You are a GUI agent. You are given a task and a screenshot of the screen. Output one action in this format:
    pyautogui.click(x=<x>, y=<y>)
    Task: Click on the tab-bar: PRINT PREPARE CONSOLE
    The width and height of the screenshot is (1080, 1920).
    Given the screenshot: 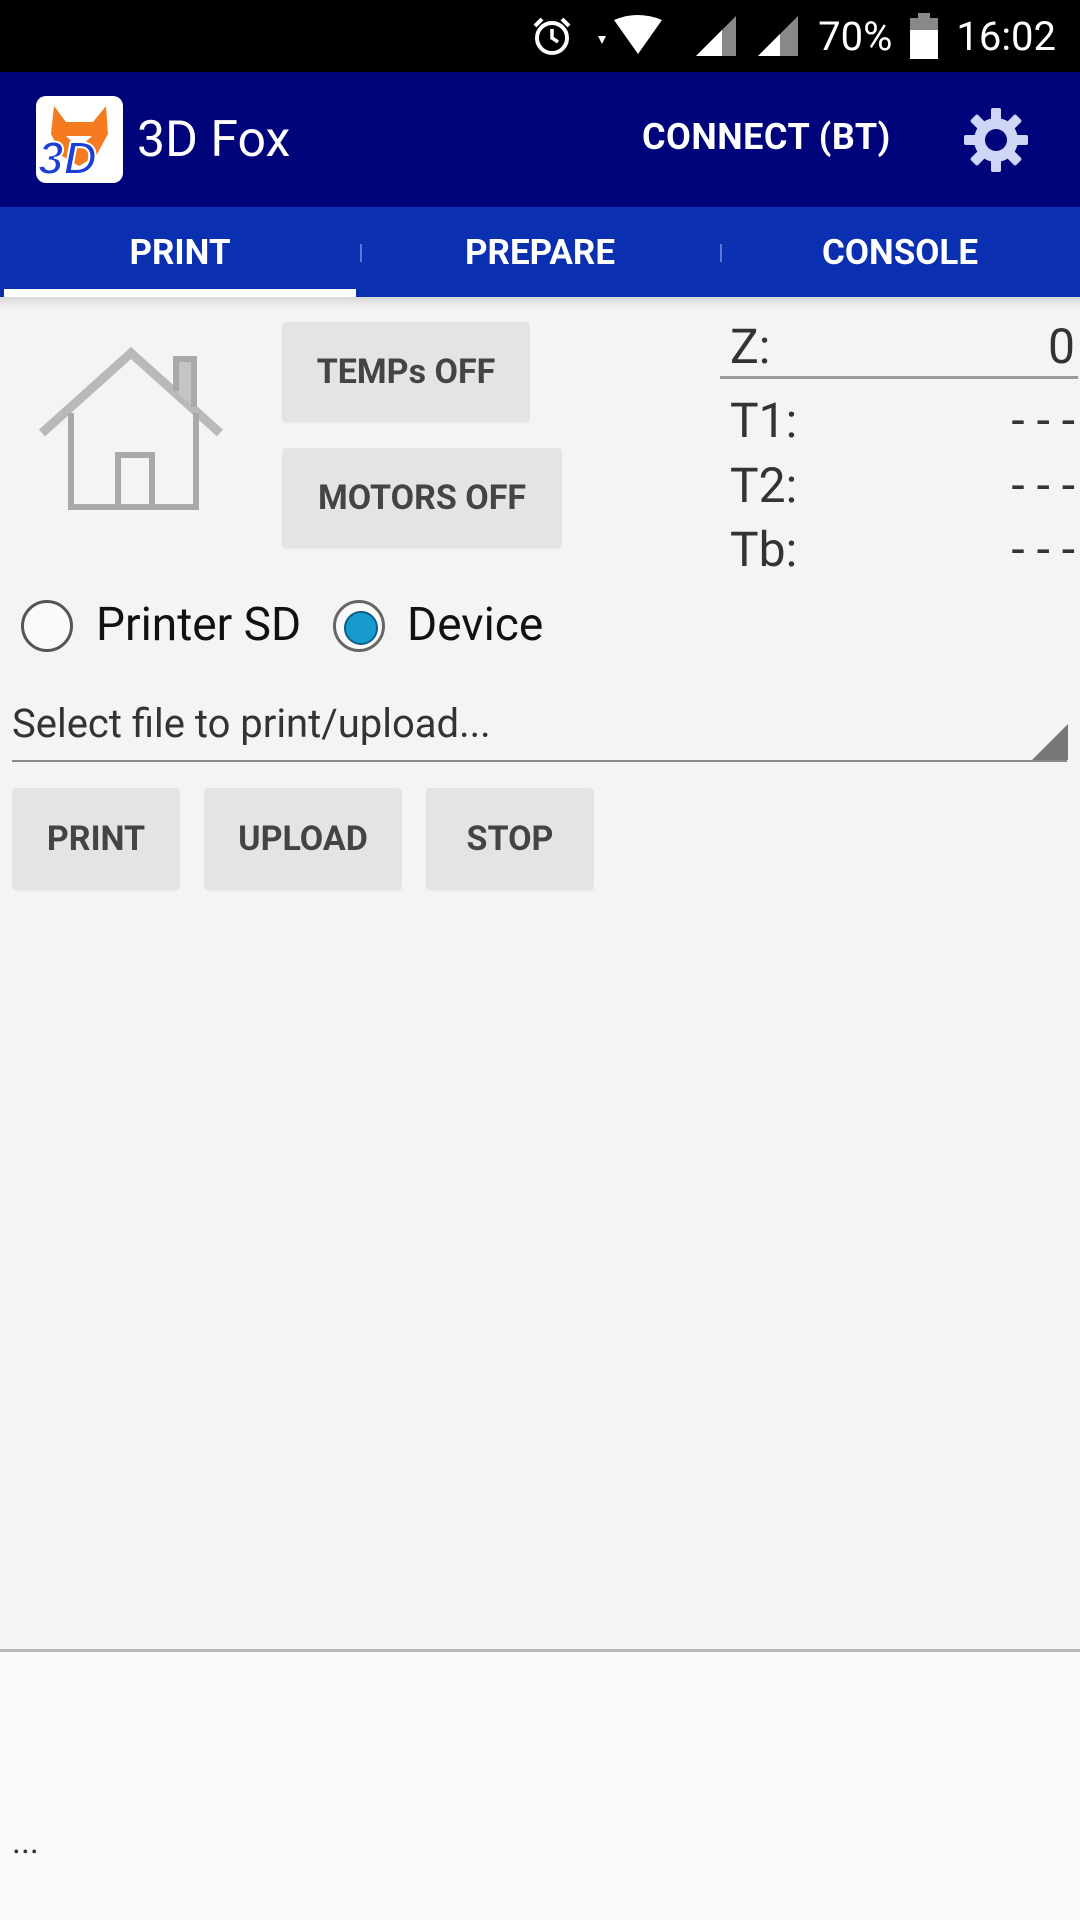 What is the action you would take?
    pyautogui.click(x=540, y=252)
    